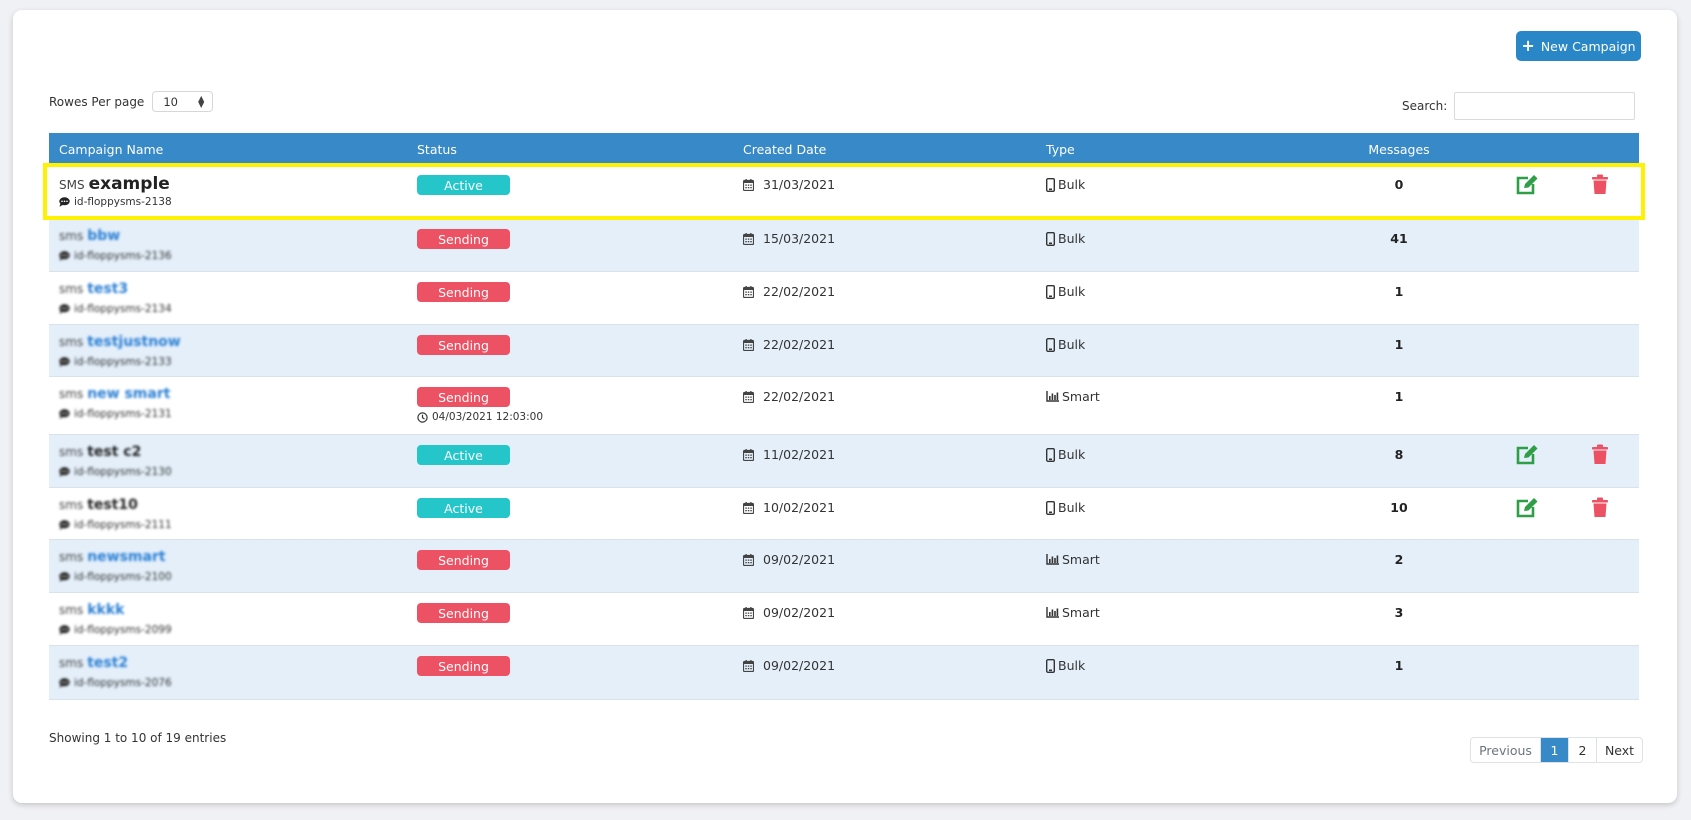 Image resolution: width=1691 pixels, height=820 pixels. Describe the element at coordinates (799, 507) in the screenshot. I see `created-date-text: 10/02/2021` at that location.